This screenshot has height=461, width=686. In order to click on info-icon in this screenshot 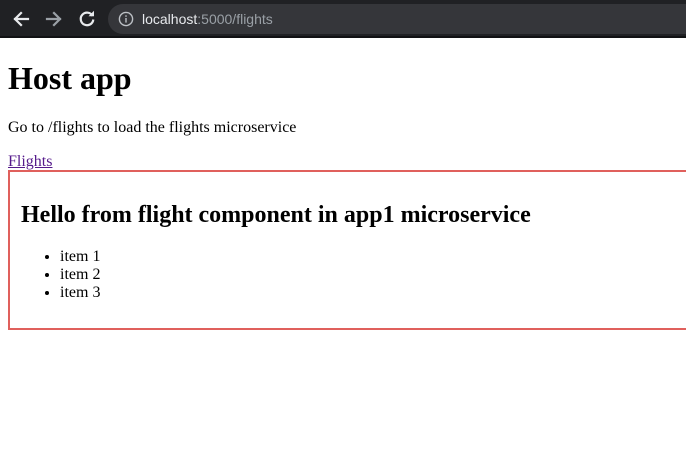, I will do `click(126, 19)`.